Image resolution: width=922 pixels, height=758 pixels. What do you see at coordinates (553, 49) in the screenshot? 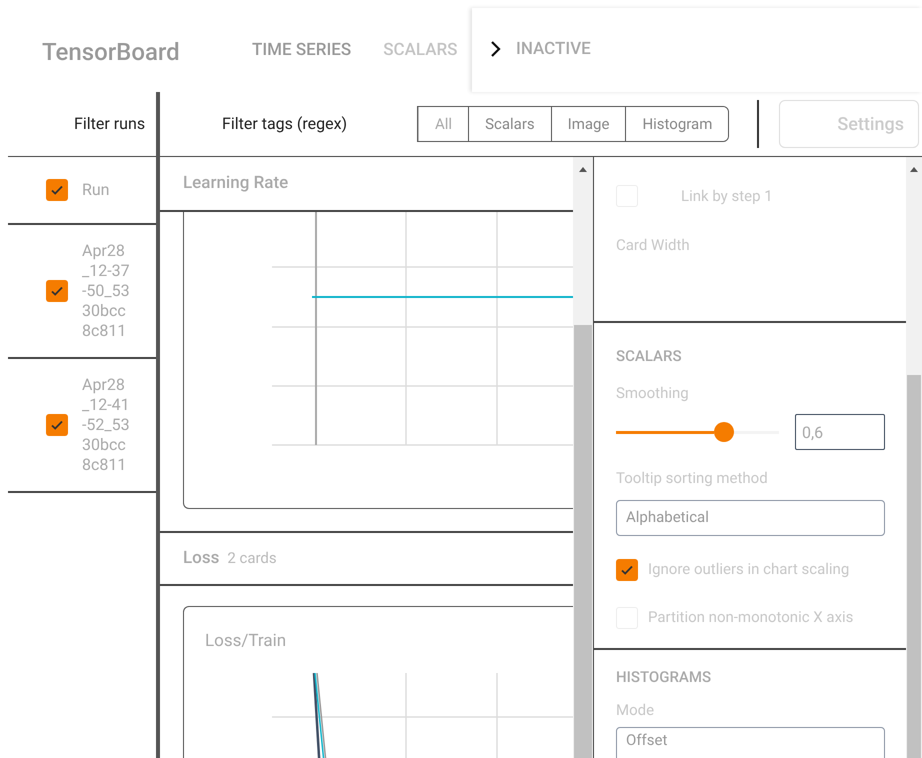
I see `menu-label: INACTIVE` at bounding box center [553, 49].